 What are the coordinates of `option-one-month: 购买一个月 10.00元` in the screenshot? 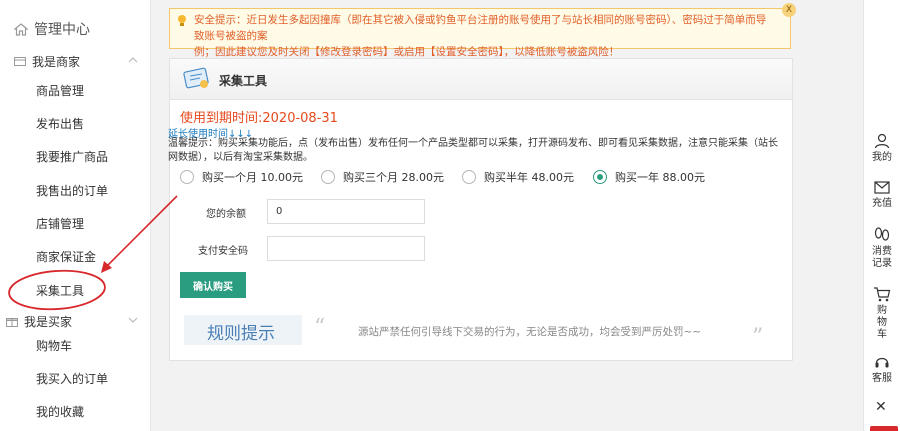 It's located at (241, 177).